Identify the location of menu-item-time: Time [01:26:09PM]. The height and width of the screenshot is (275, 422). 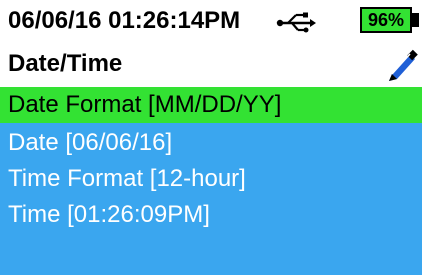
(211, 215).